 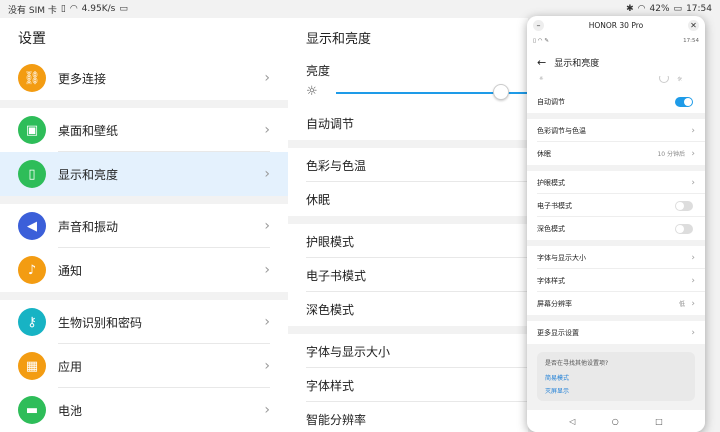 I want to click on phone-dark-label: 深色模式, so click(x=551, y=228).